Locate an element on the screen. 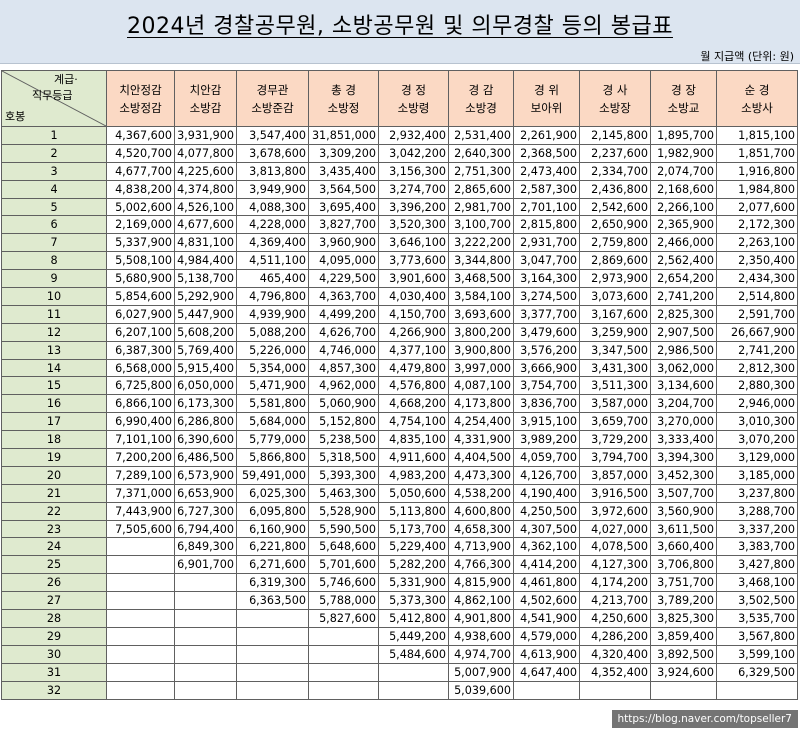 This screenshot has height=730, width=800. salary-cell: 4,938,600 is located at coordinates (481, 636).